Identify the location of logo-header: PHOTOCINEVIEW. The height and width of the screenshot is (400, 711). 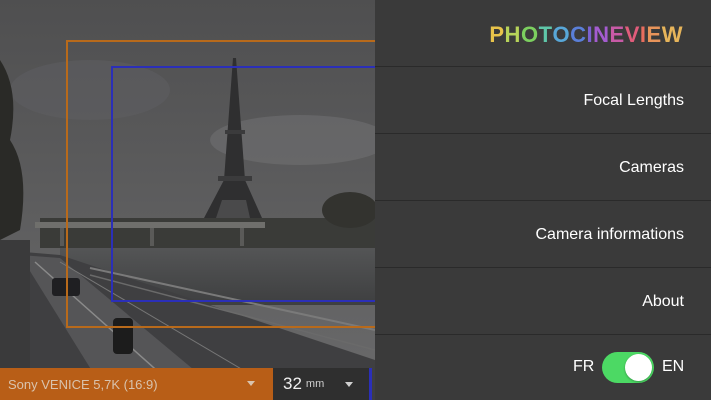
(543, 33).